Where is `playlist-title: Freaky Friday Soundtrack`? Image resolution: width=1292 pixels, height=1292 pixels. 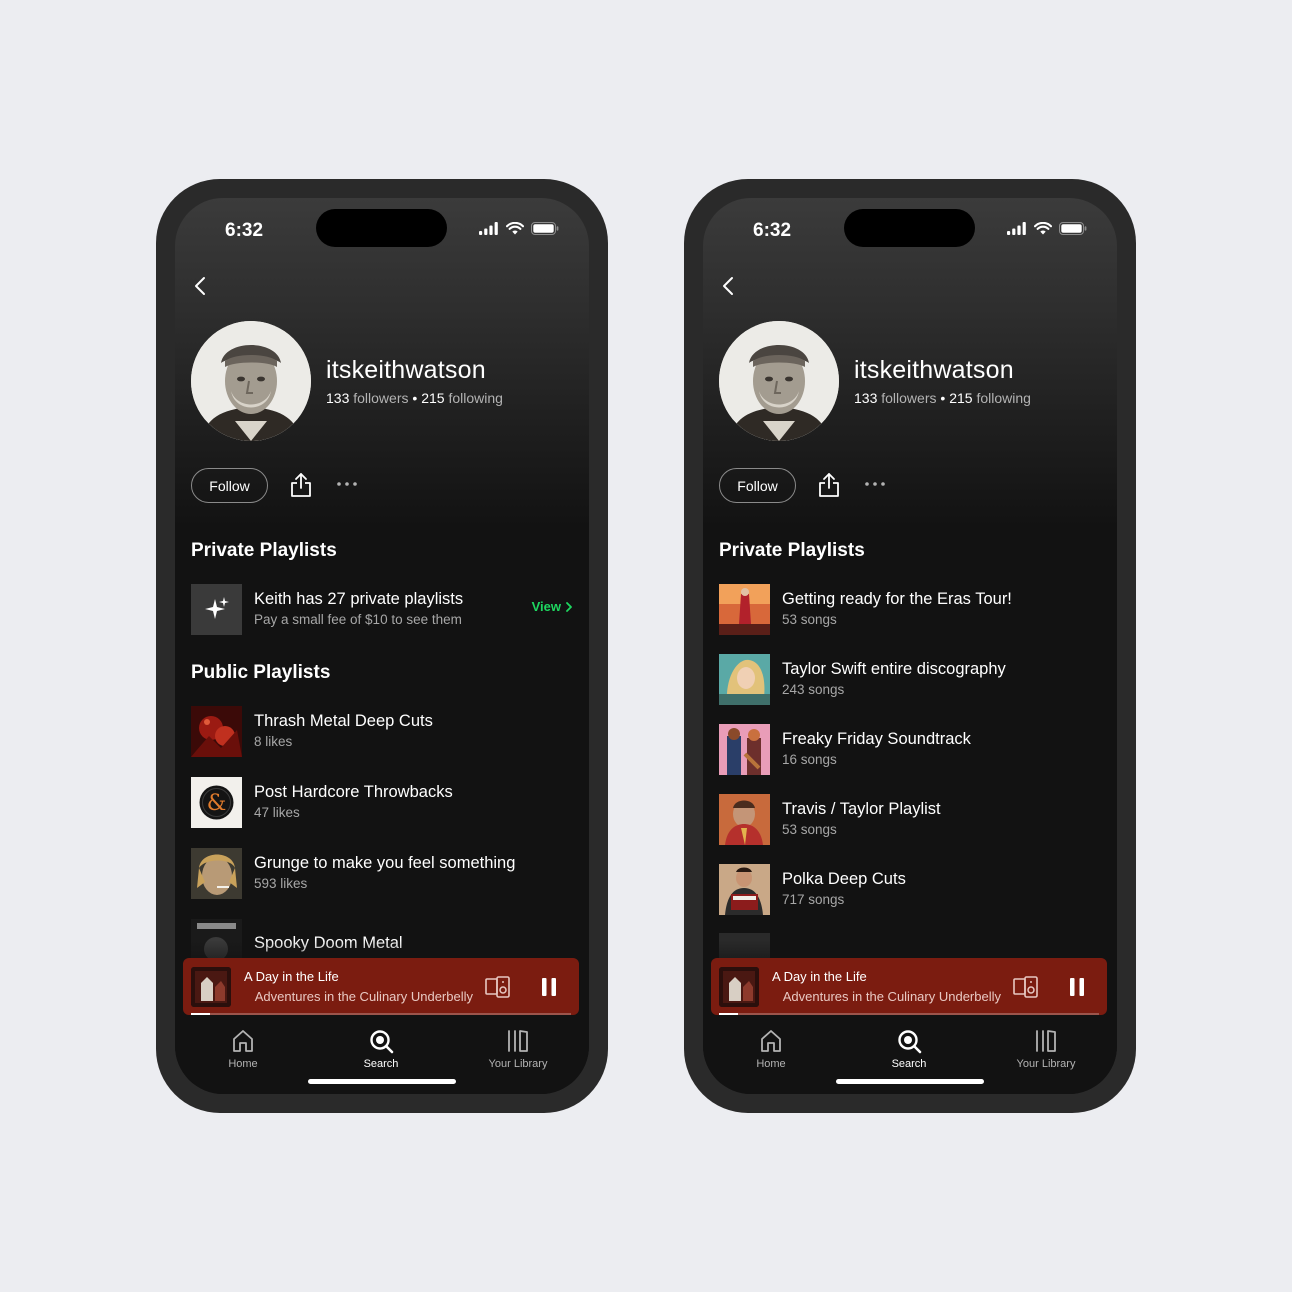
playlist-title: Freaky Friday Soundtrack is located at coordinates (876, 739).